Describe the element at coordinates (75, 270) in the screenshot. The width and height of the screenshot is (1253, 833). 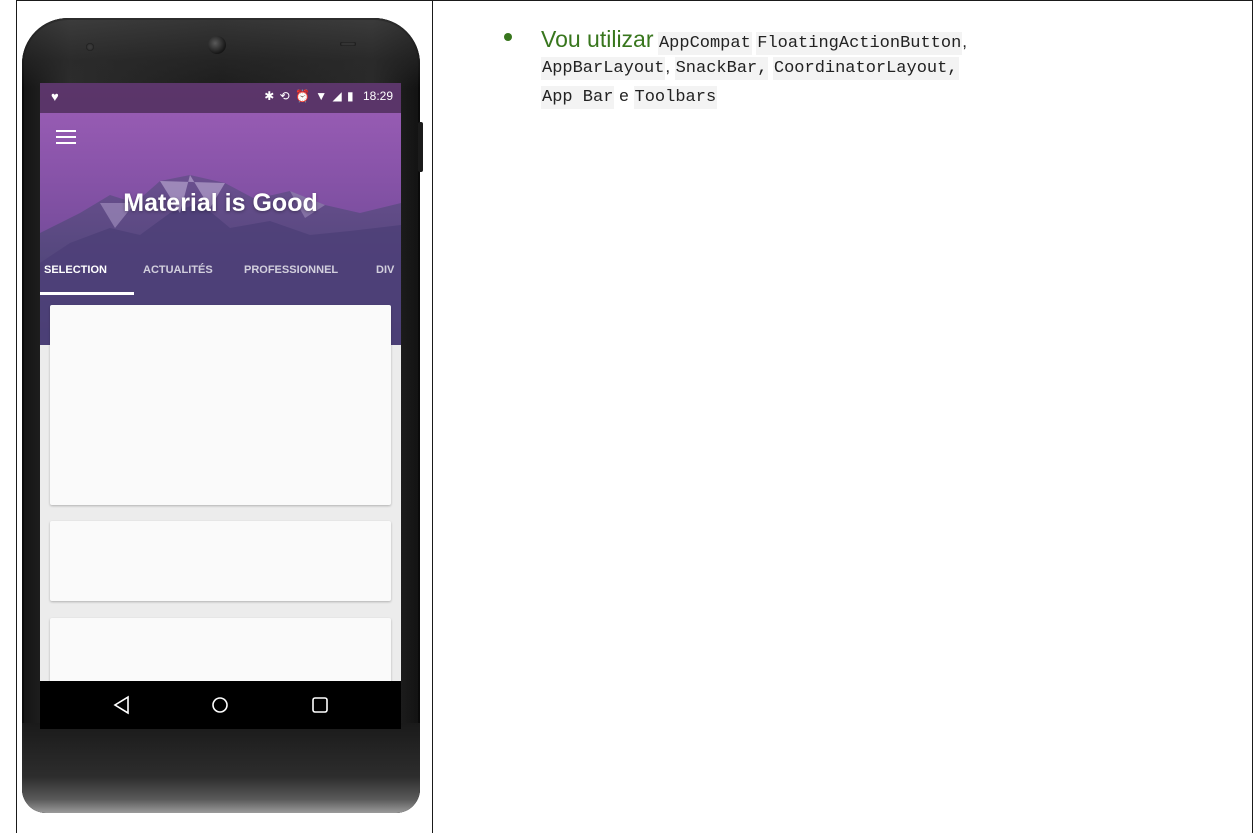
I see `tab-selection: SELECTION` at that location.